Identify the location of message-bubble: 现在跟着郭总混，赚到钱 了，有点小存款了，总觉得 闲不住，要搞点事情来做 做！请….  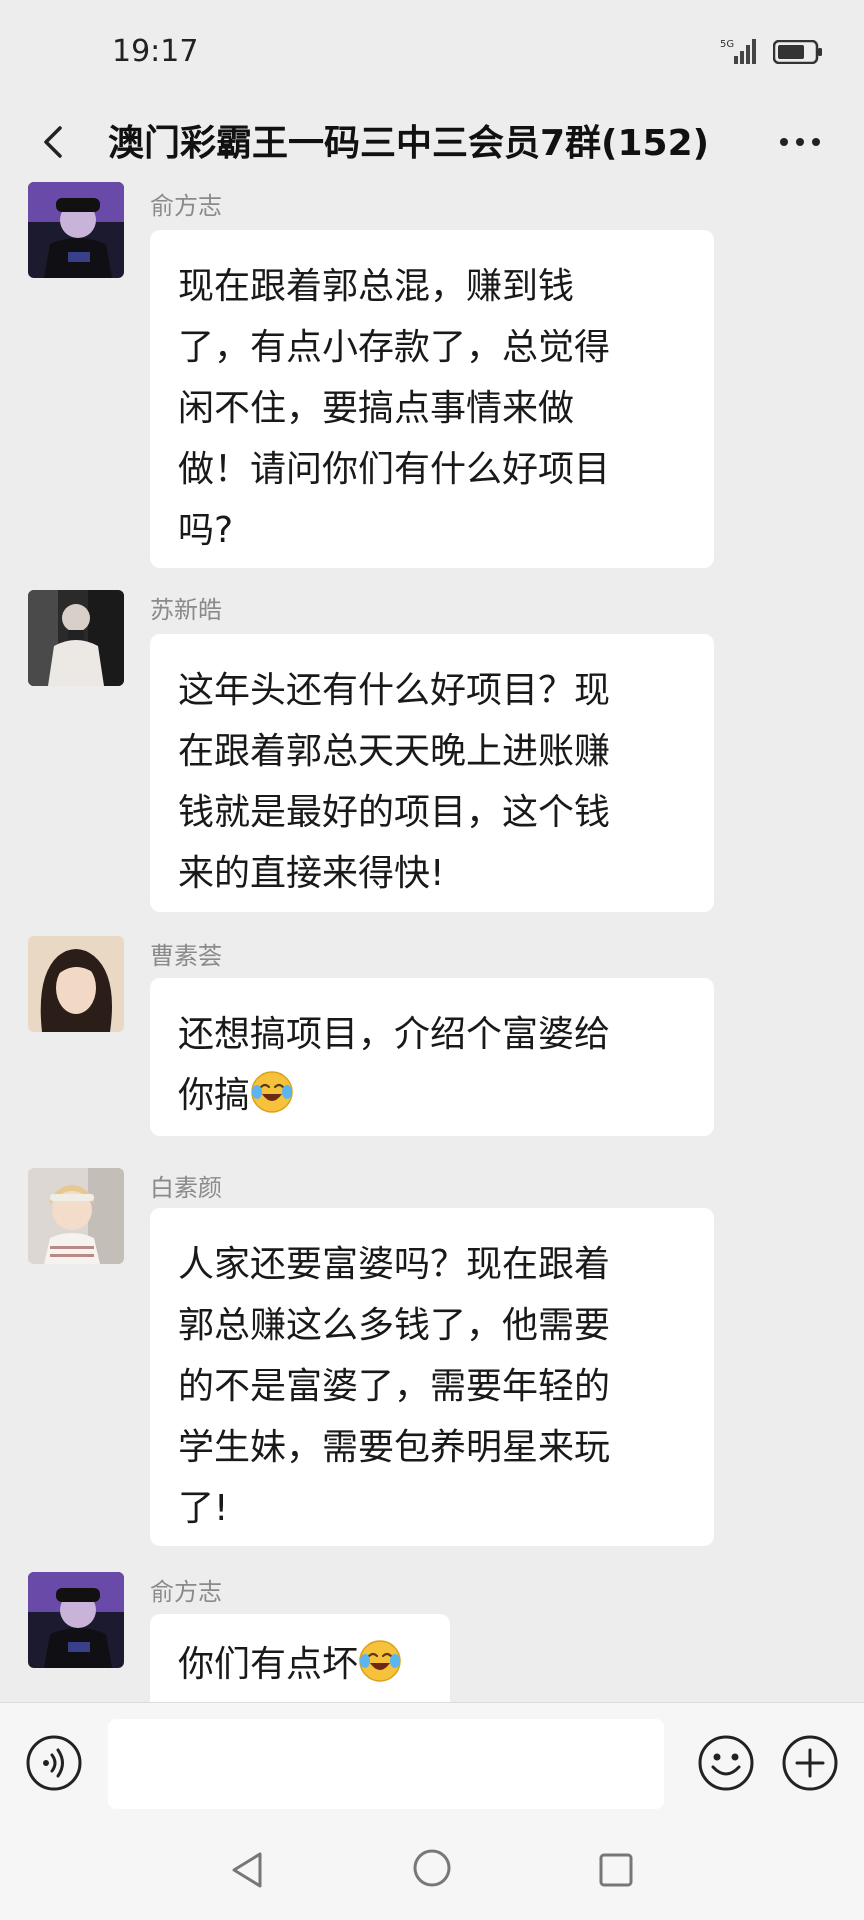
(432, 399).